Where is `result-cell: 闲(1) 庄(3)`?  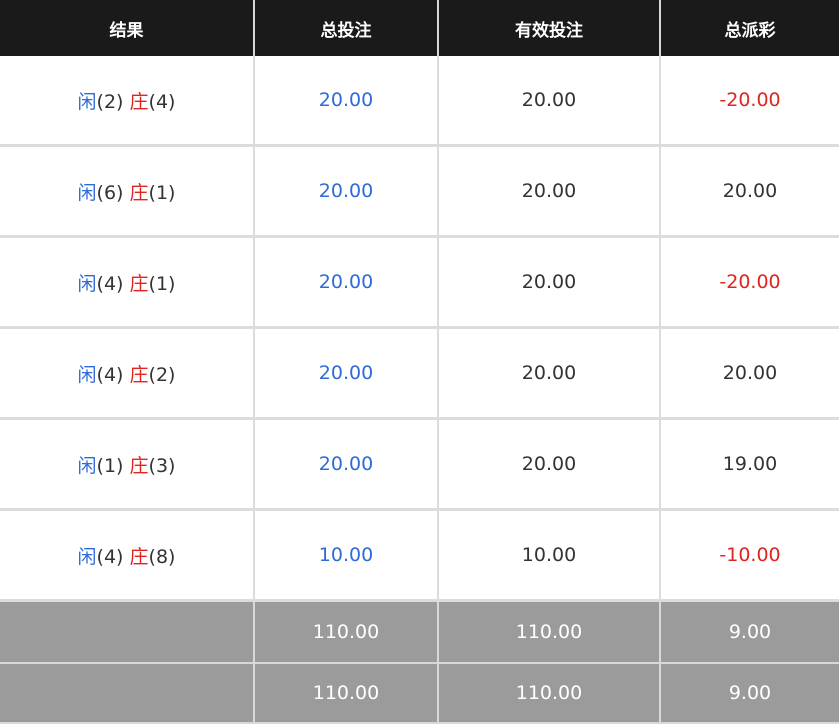
result-cell: 闲(1) 庄(3) is located at coordinates (127, 464).